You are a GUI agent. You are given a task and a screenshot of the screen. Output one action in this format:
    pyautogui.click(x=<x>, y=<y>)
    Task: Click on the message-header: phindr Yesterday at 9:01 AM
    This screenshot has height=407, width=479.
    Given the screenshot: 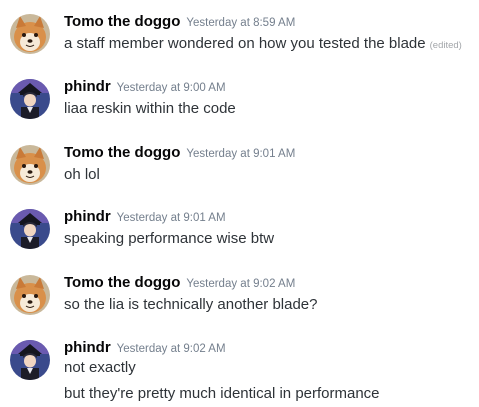 What is the action you would take?
    pyautogui.click(x=145, y=217)
    